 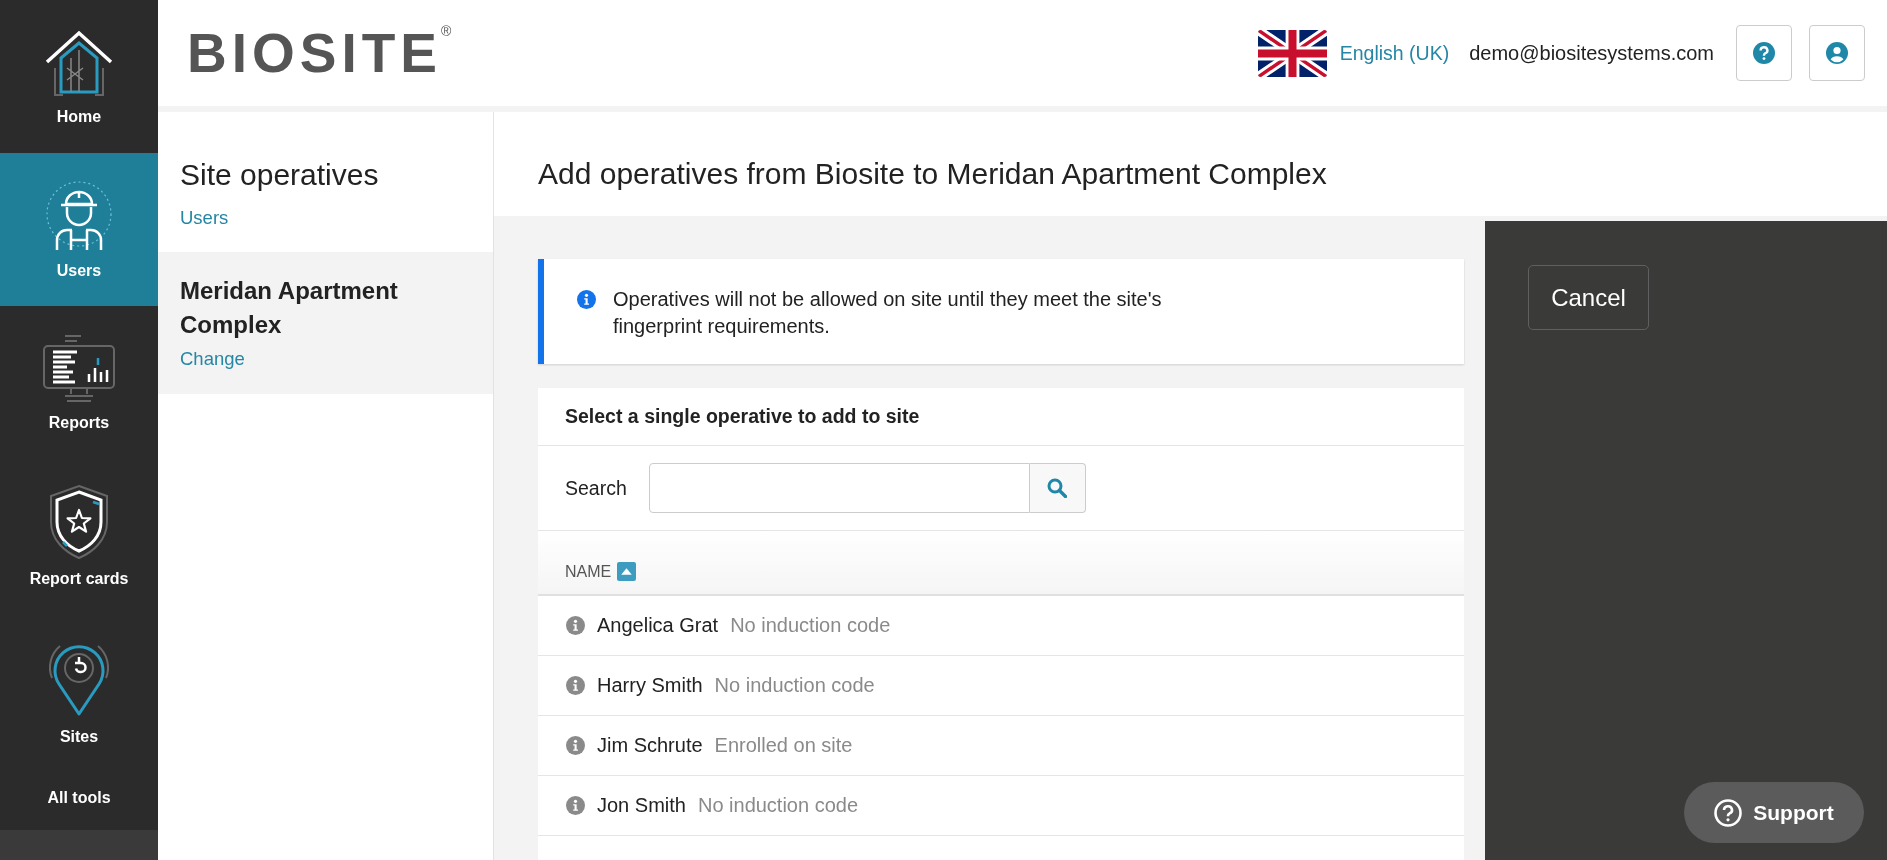 I want to click on union-jack-flag-icon, so click(x=1292, y=53).